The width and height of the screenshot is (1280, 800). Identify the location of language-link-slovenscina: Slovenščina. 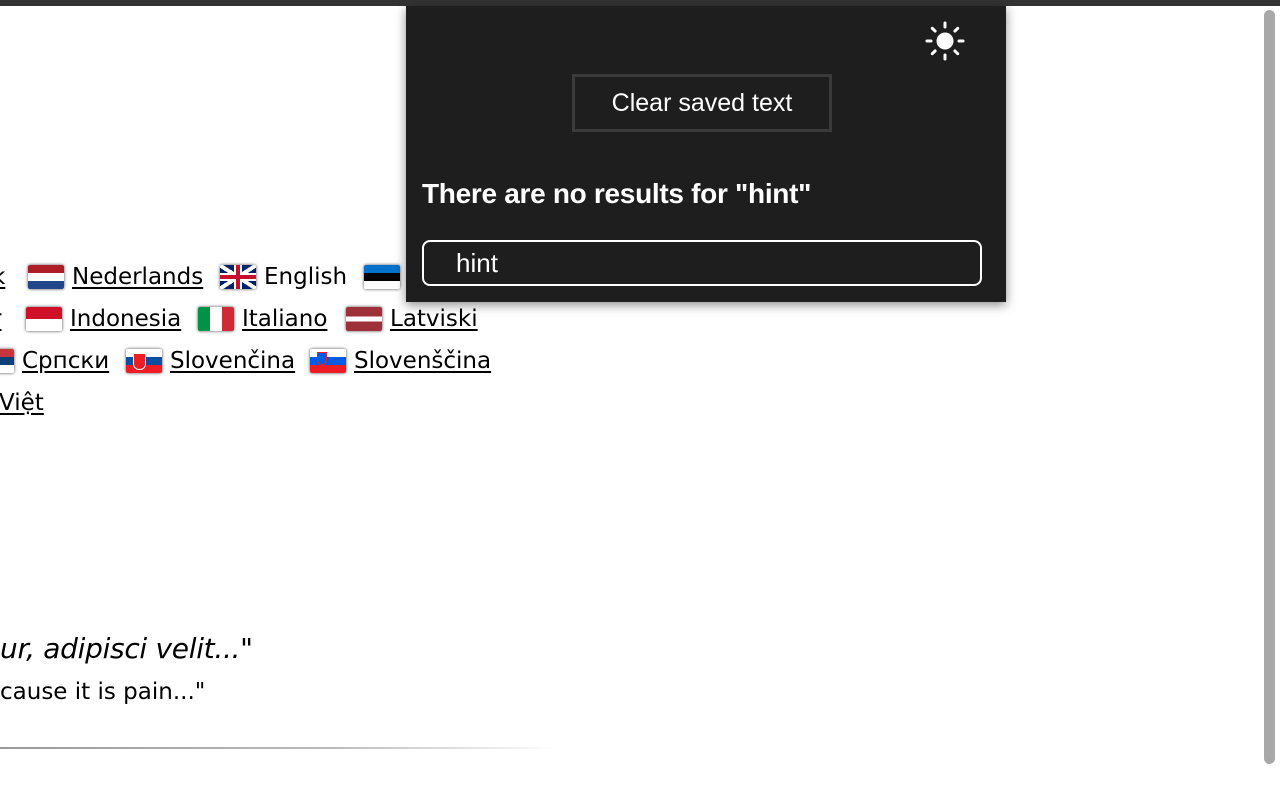
(422, 361).